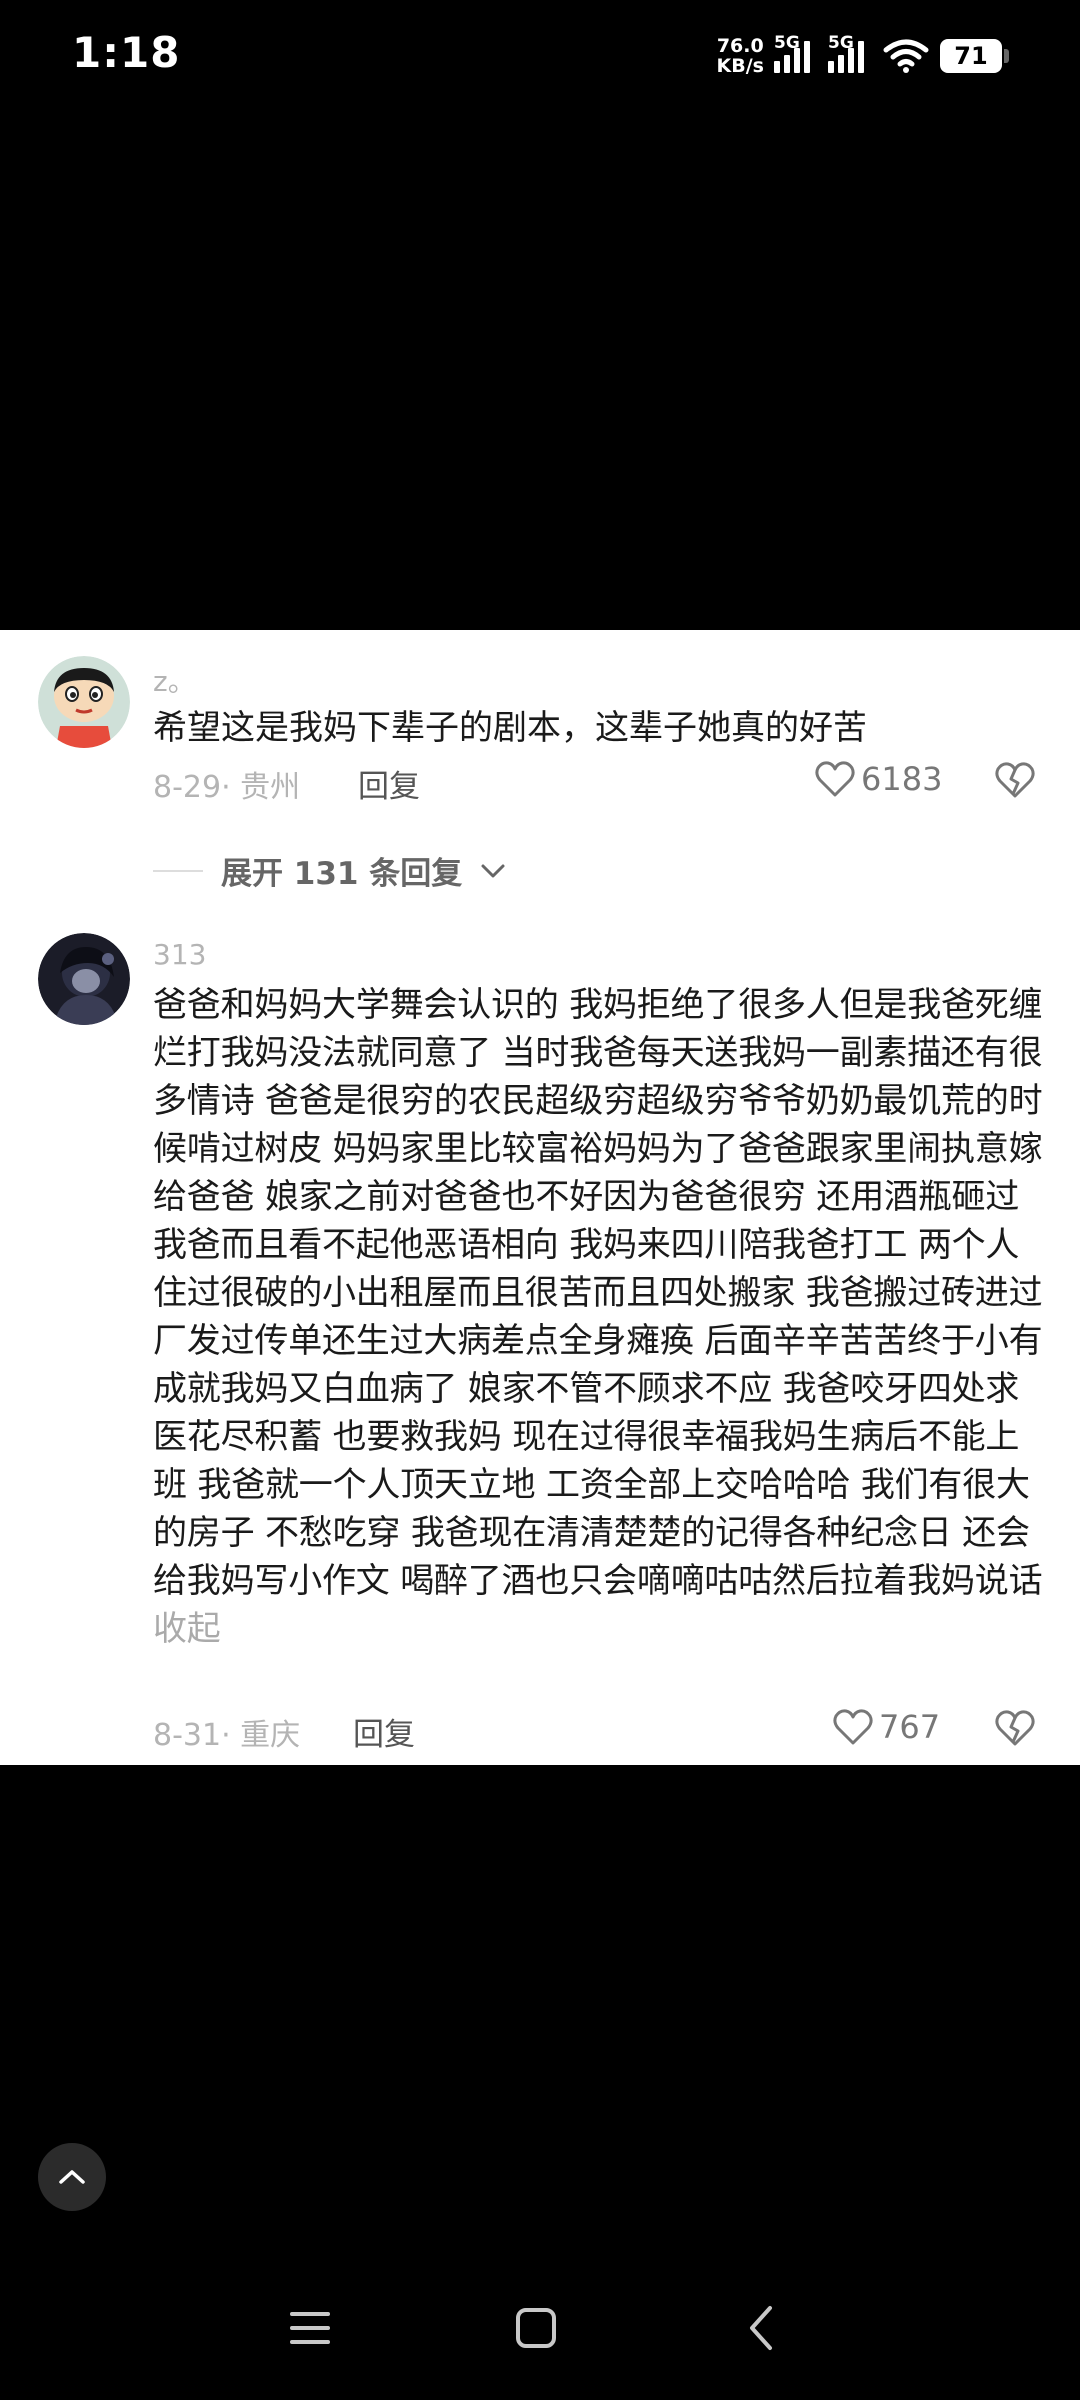 This screenshot has width=1080, height=2400. What do you see at coordinates (174, 680) in the screenshot?
I see `comment-username: z。` at bounding box center [174, 680].